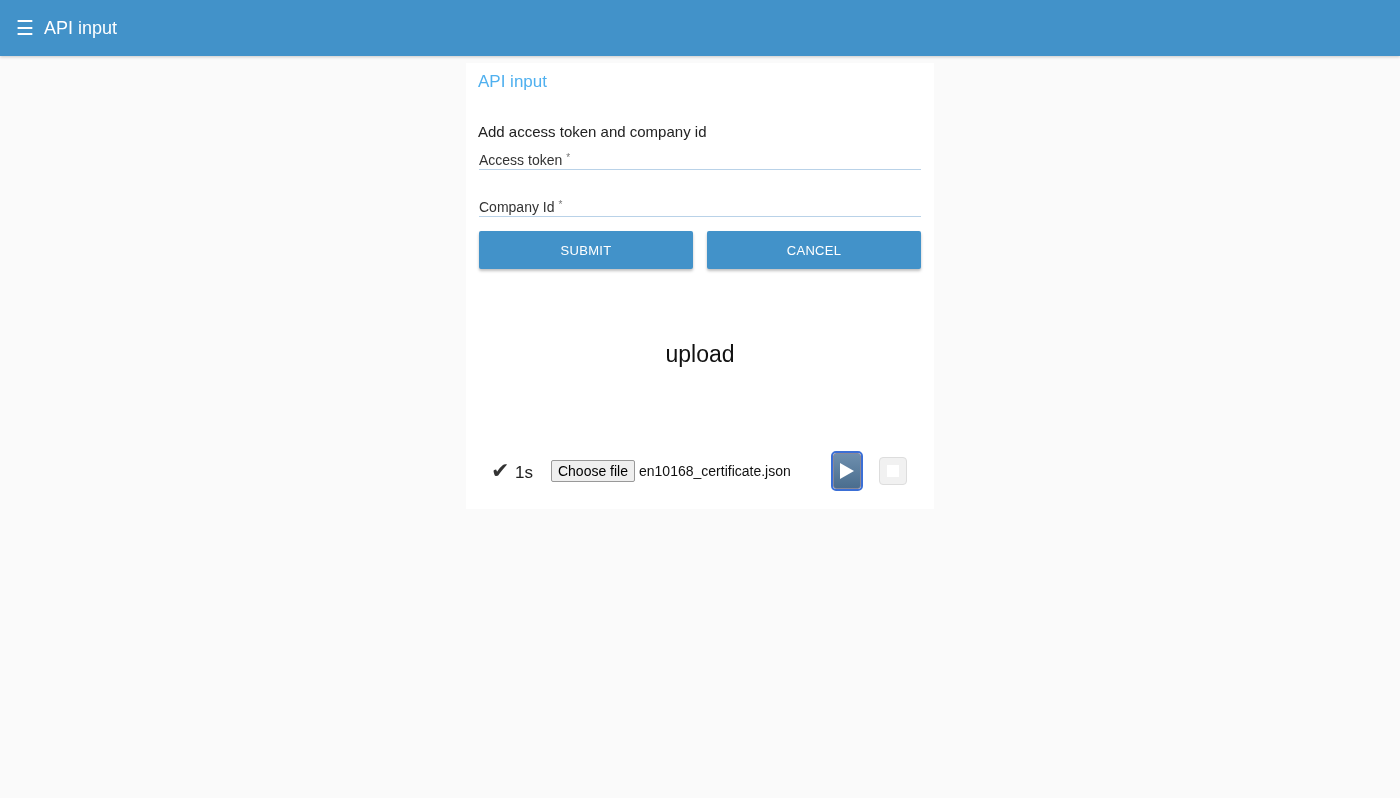  What do you see at coordinates (524, 473) in the screenshot?
I see `elapsed-time: 1s` at bounding box center [524, 473].